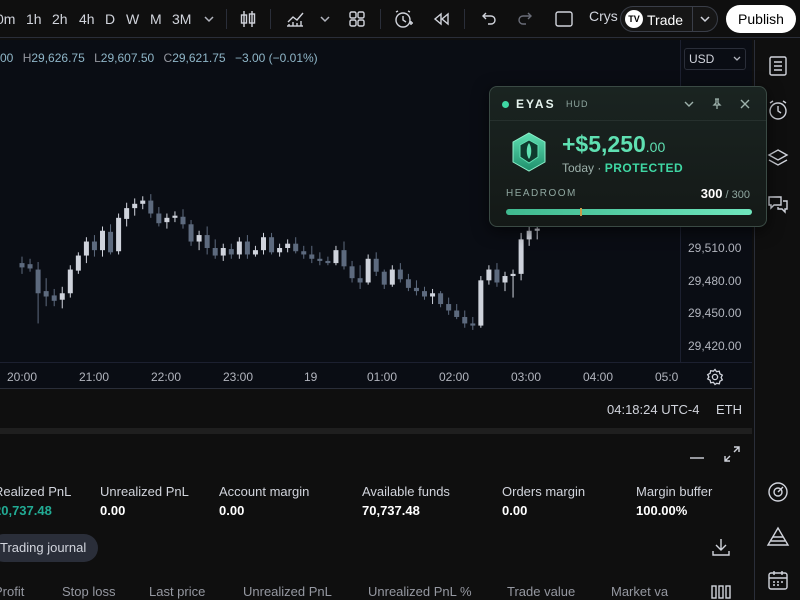 This screenshot has width=800, height=600. What do you see at coordinates (639, 591) in the screenshot?
I see `column-header-market-value: Market va` at bounding box center [639, 591].